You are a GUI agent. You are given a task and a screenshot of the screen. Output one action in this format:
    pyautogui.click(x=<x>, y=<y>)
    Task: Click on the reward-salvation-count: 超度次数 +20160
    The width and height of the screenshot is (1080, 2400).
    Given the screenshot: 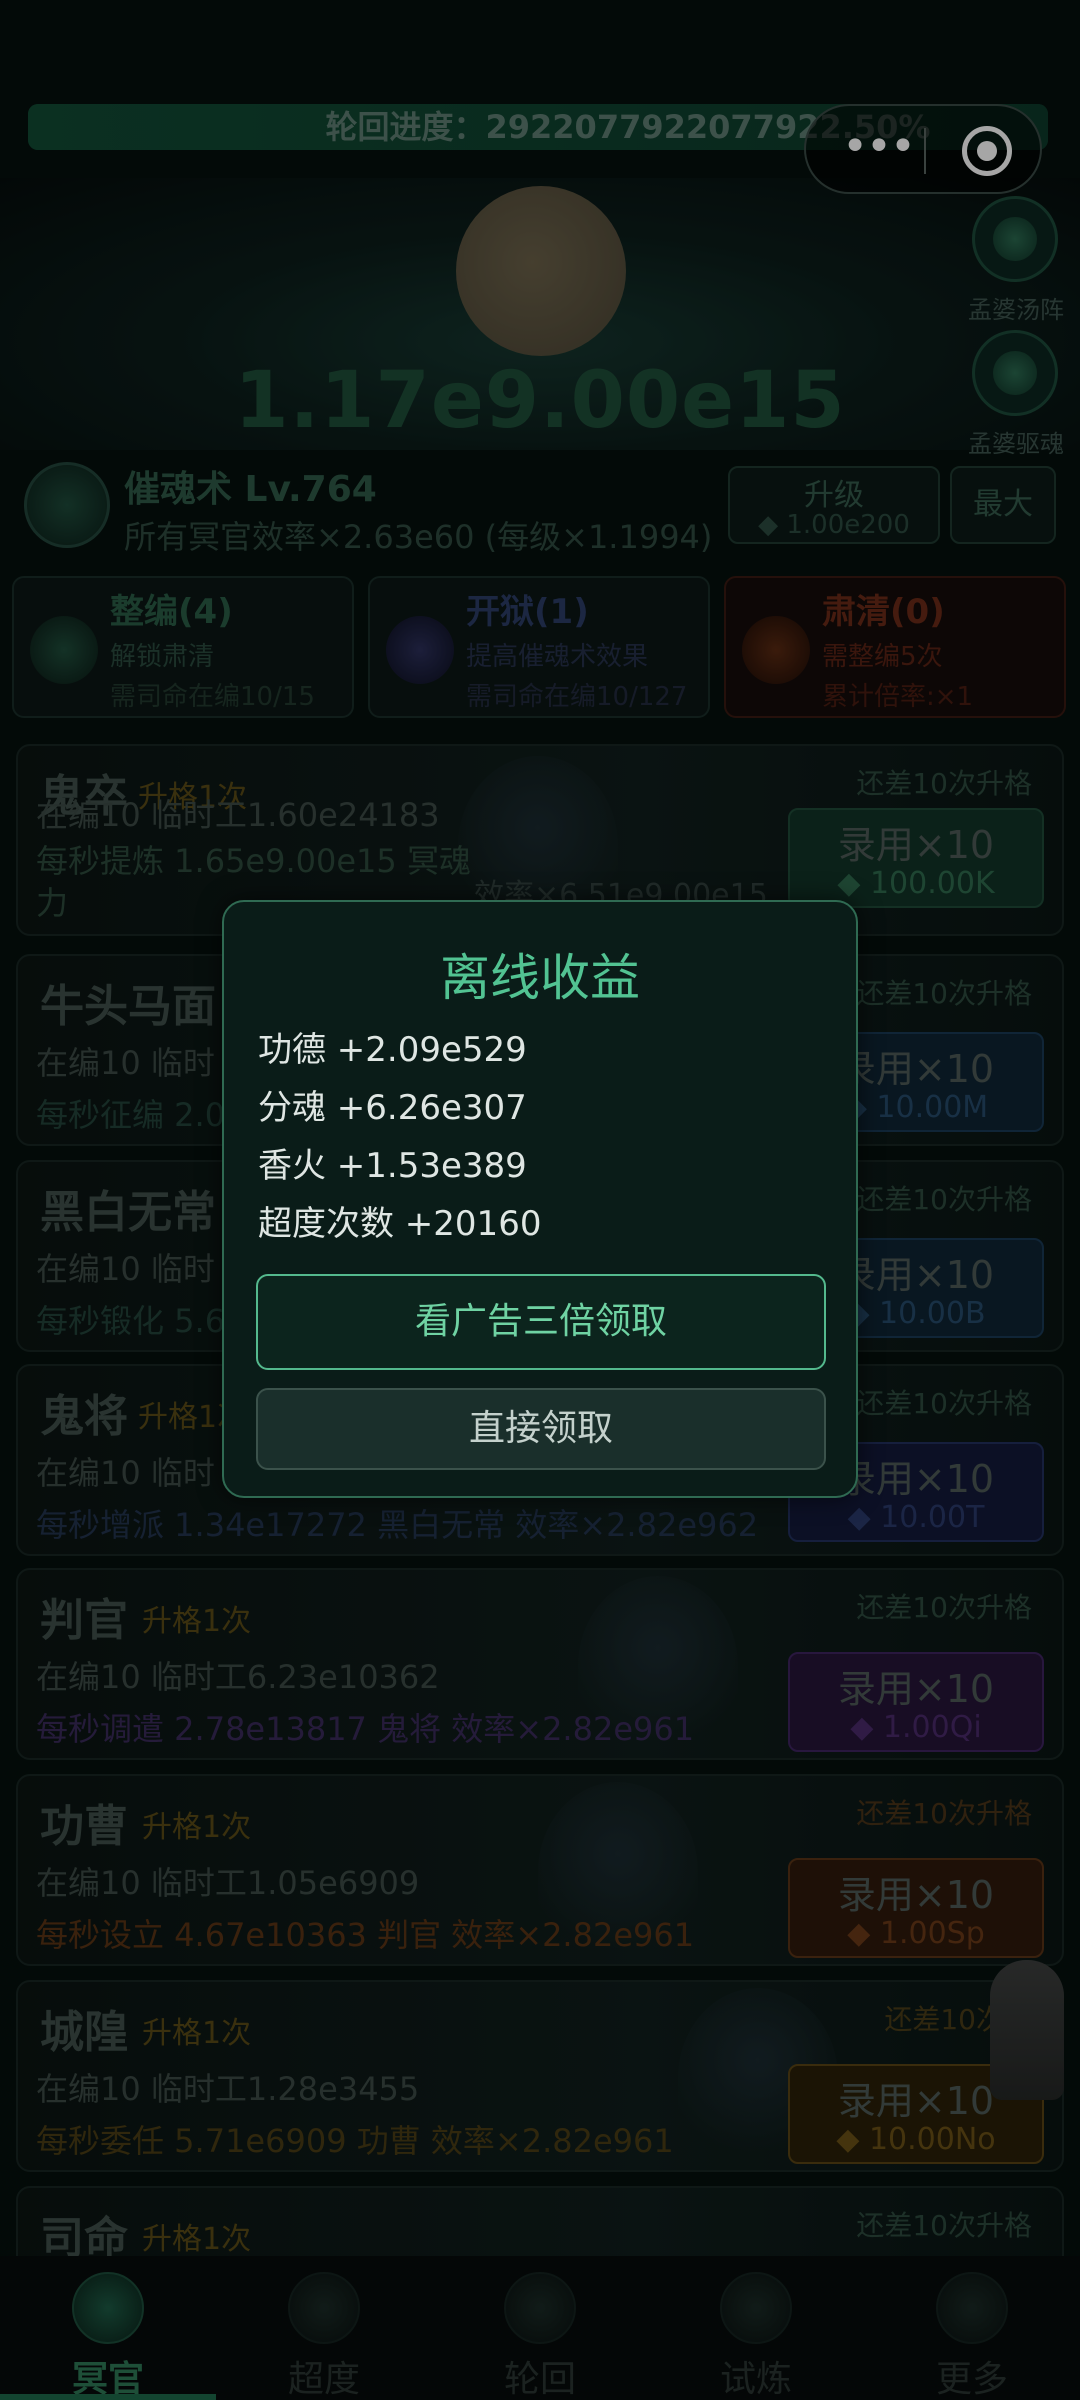 What is the action you would take?
    pyautogui.click(x=400, y=1224)
    